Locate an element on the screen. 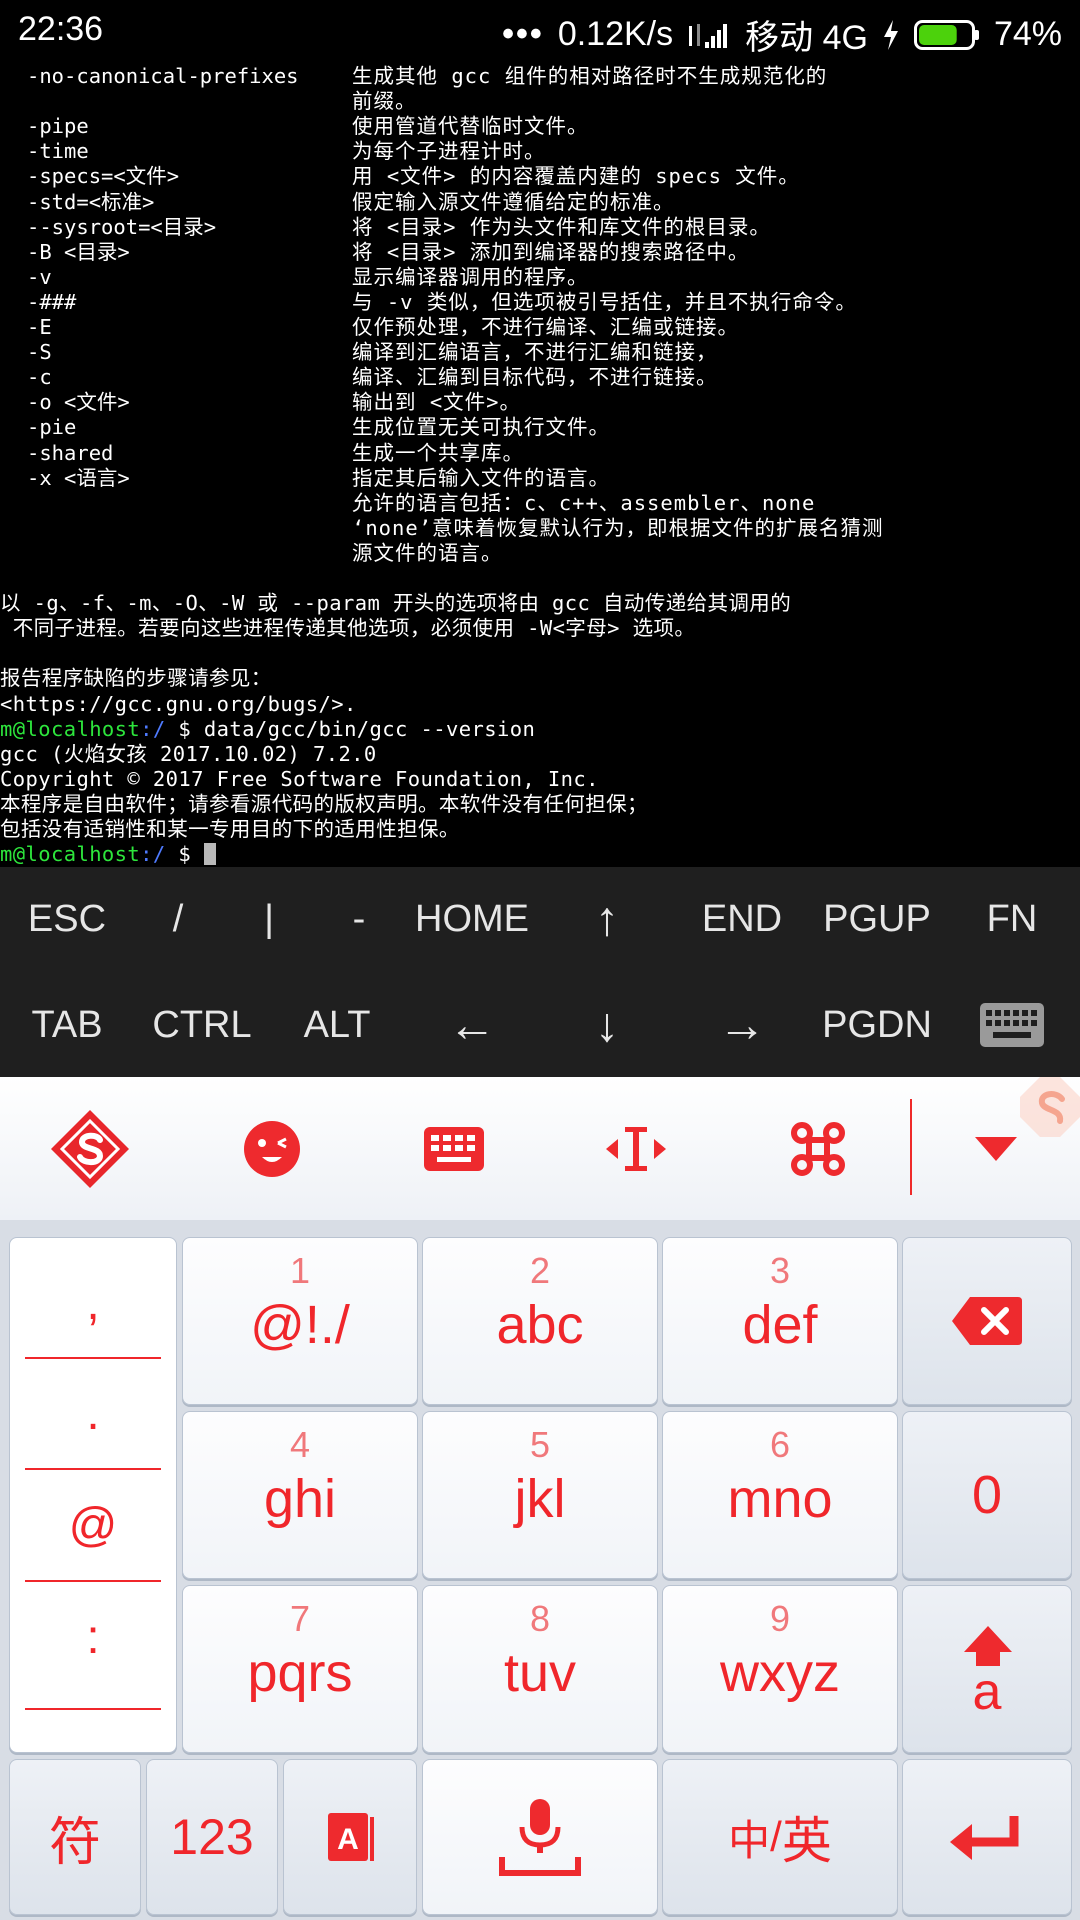 The width and height of the screenshot is (1080, 1920). bug-report-line: <https://gcc.gnu.org/bugs/>. is located at coordinates (540, 704).